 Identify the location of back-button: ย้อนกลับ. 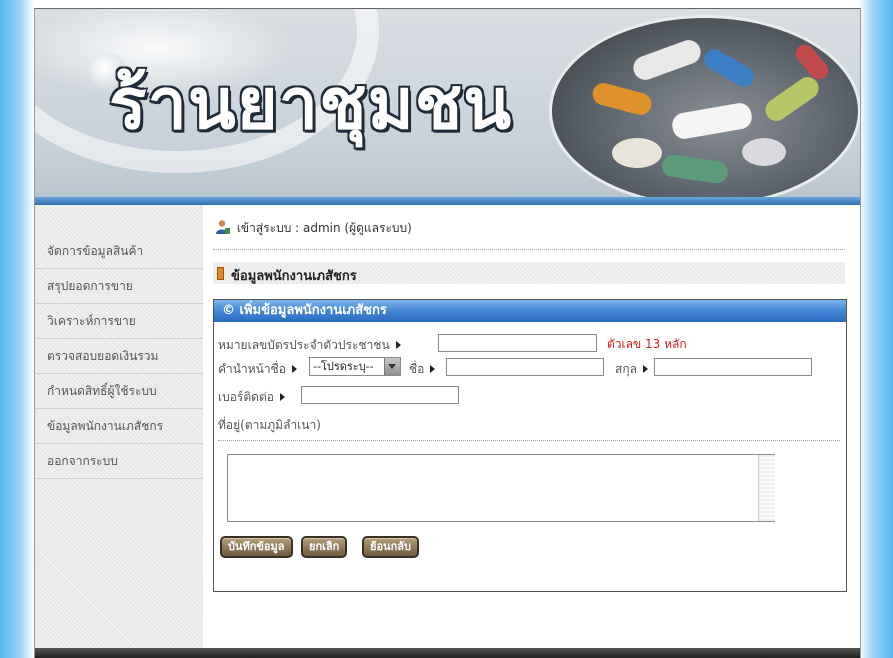
(390, 547).